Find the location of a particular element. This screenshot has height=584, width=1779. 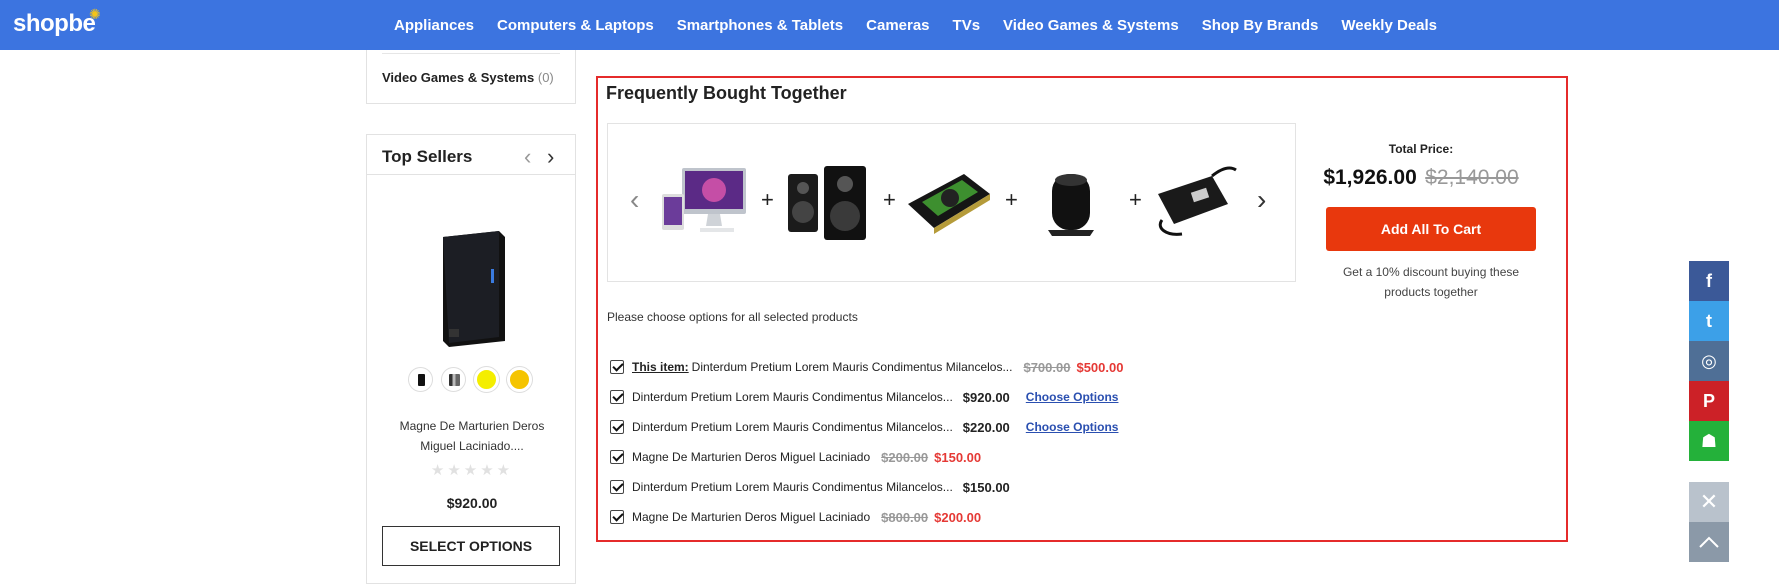

carousel-prev-icon: ‹ is located at coordinates (634, 200).